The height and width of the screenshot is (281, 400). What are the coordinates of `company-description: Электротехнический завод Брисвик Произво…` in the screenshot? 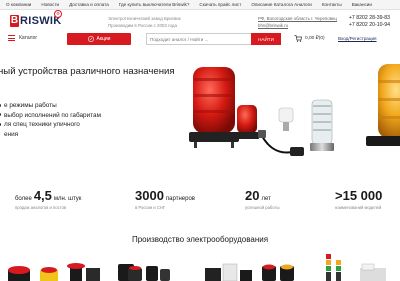 It's located at (144, 22).